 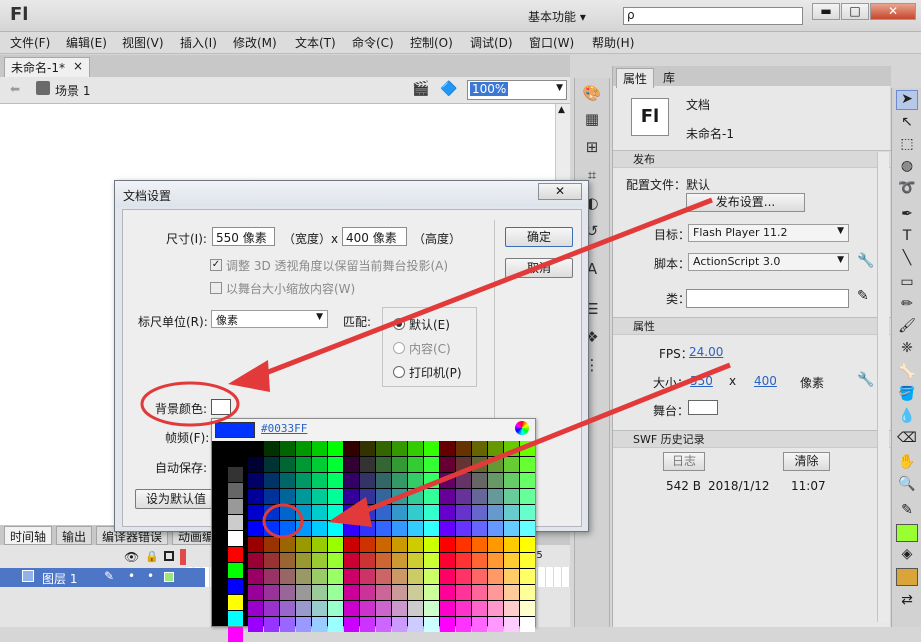 What do you see at coordinates (883, 387) in the screenshot?
I see `properties-scrollbar` at bounding box center [883, 387].